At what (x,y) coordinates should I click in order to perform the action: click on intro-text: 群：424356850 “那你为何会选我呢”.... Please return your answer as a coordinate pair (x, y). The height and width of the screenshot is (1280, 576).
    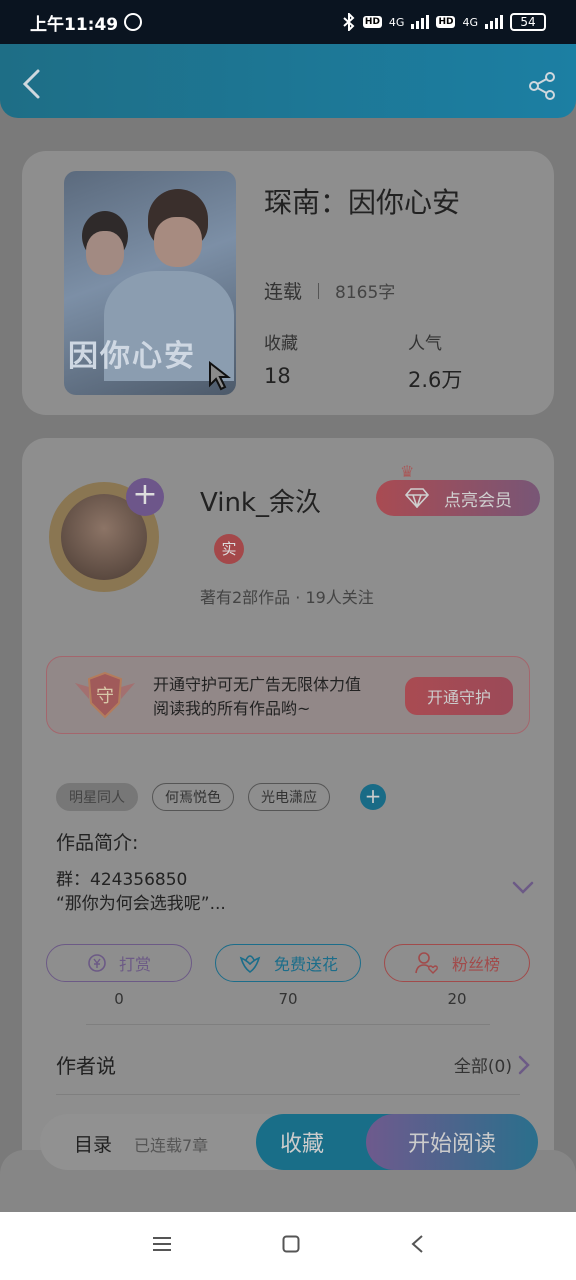
    Looking at the image, I should click on (141, 892).